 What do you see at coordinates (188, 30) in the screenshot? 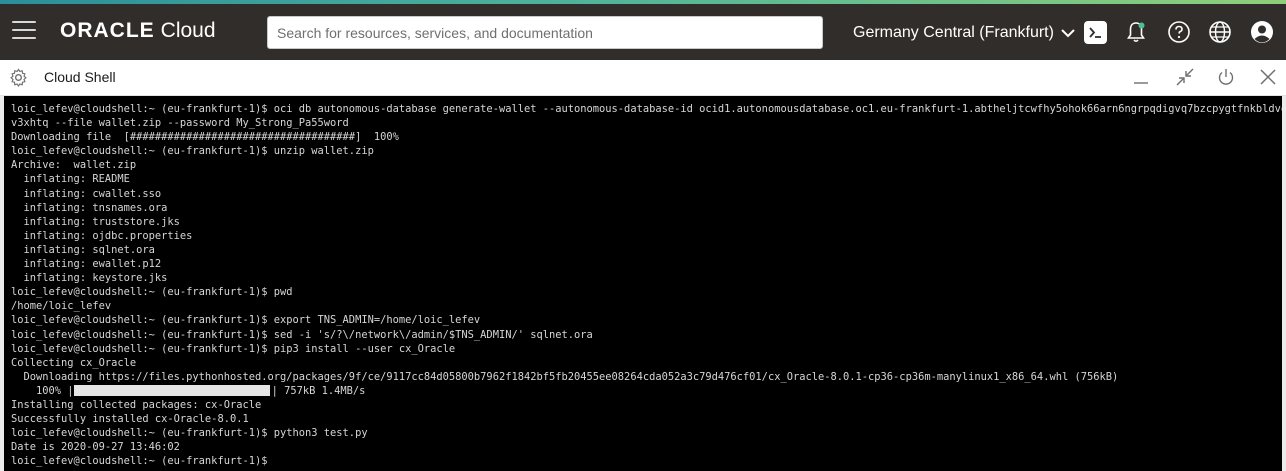
I see `logo-product: Cloud` at bounding box center [188, 30].